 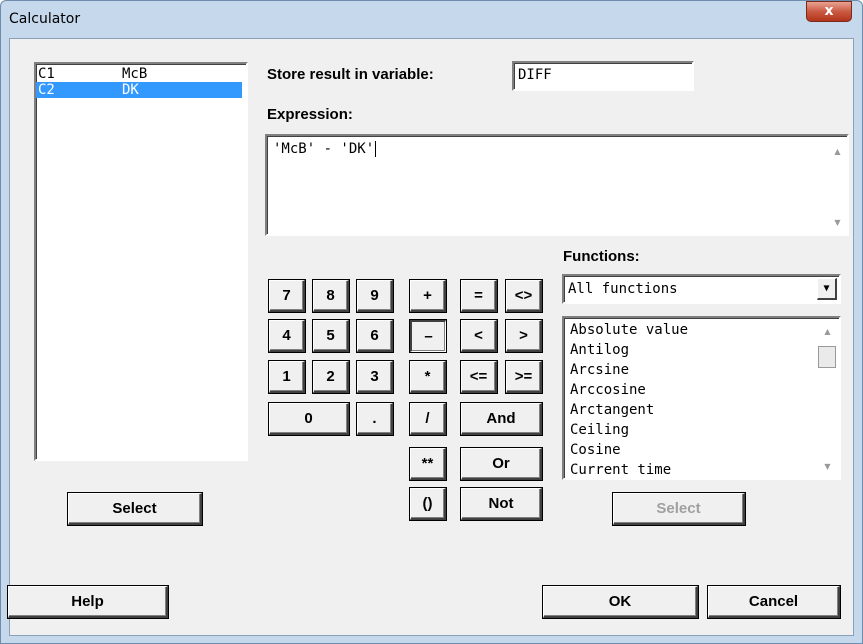 I want to click on key-8: 8, so click(x=331, y=296).